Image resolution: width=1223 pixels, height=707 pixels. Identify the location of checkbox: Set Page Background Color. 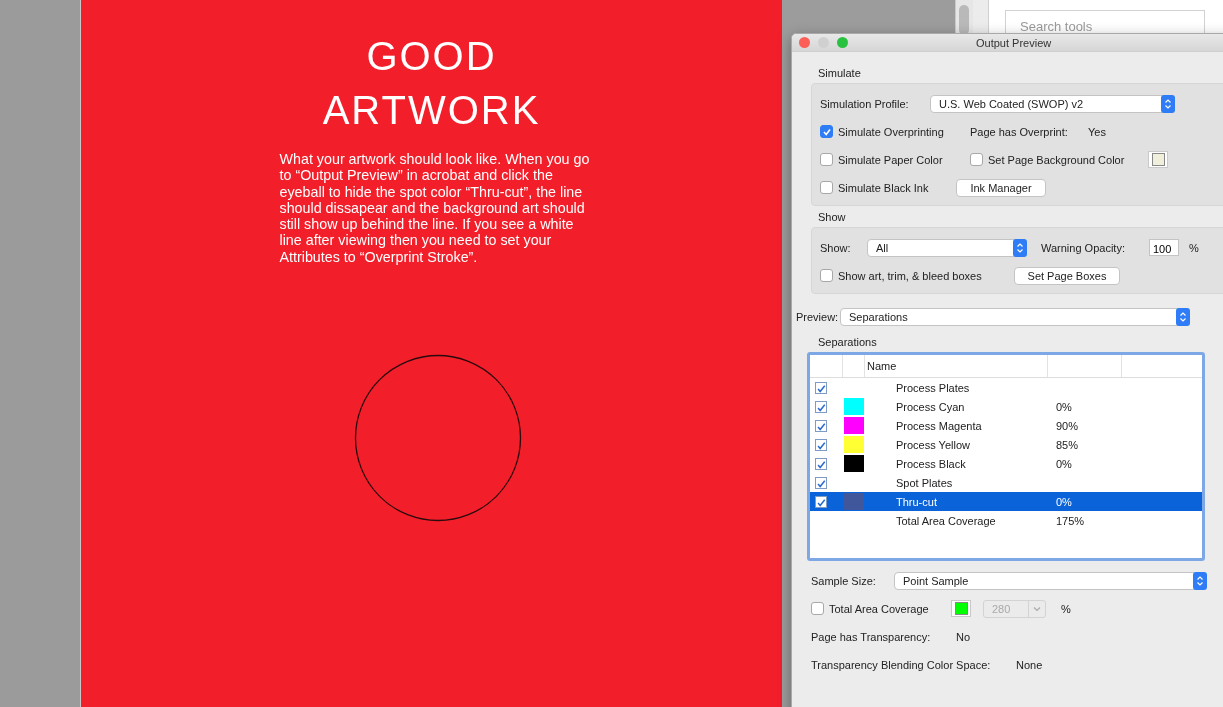
(1059, 159).